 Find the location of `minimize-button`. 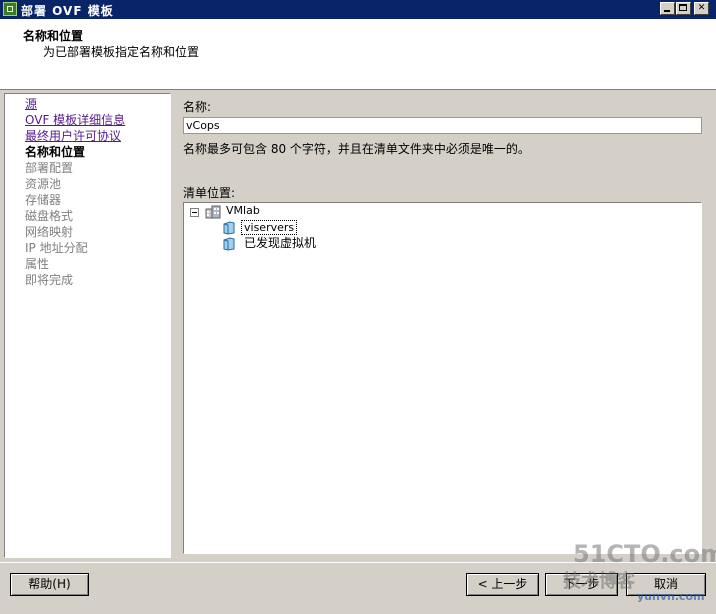

minimize-button is located at coordinates (667, 8).